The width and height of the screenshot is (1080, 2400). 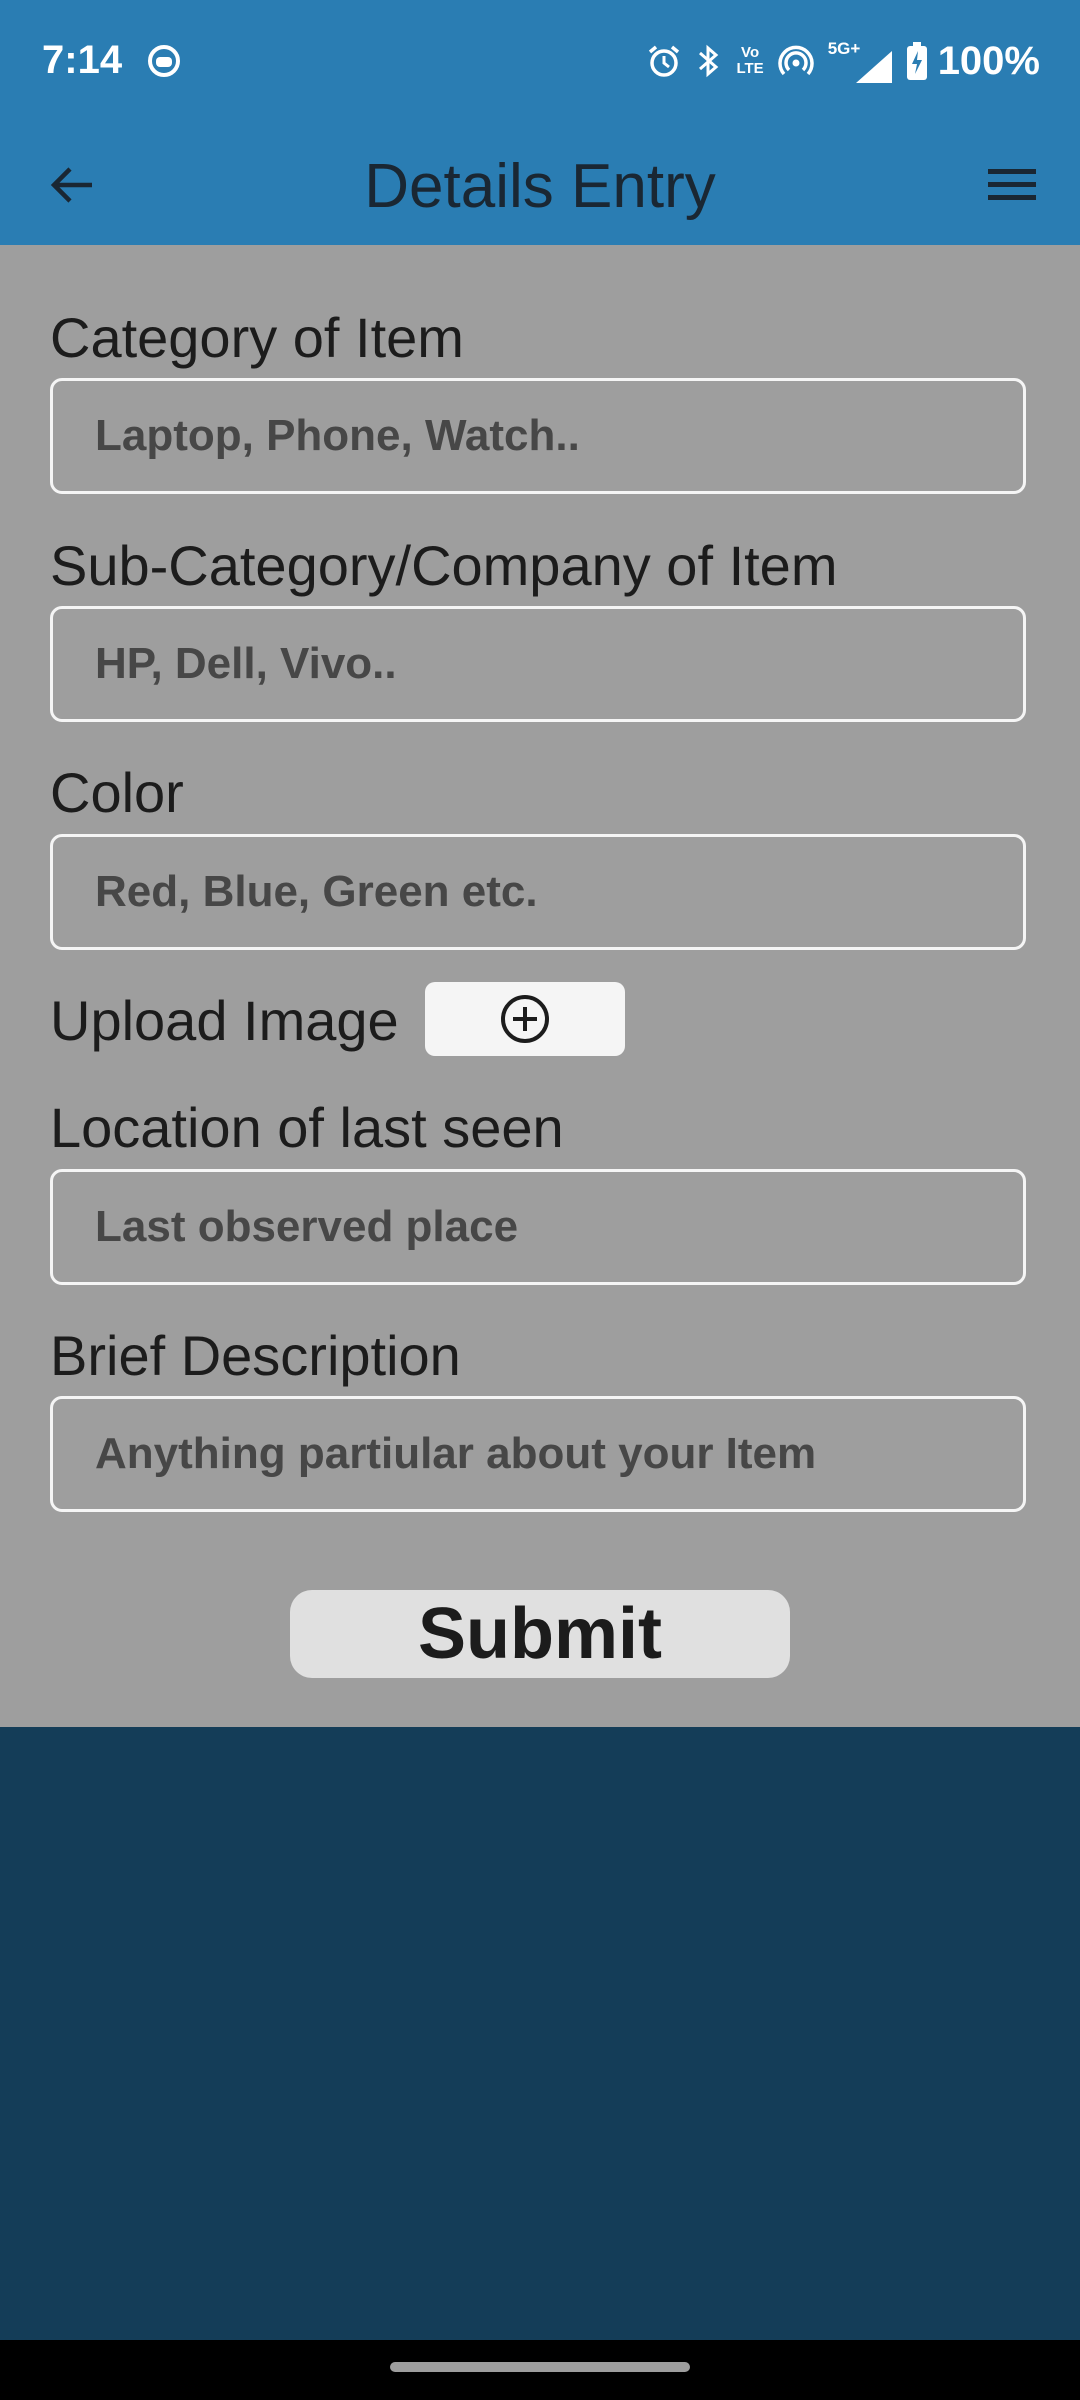 I want to click on description-input, so click(x=538, y=1454).